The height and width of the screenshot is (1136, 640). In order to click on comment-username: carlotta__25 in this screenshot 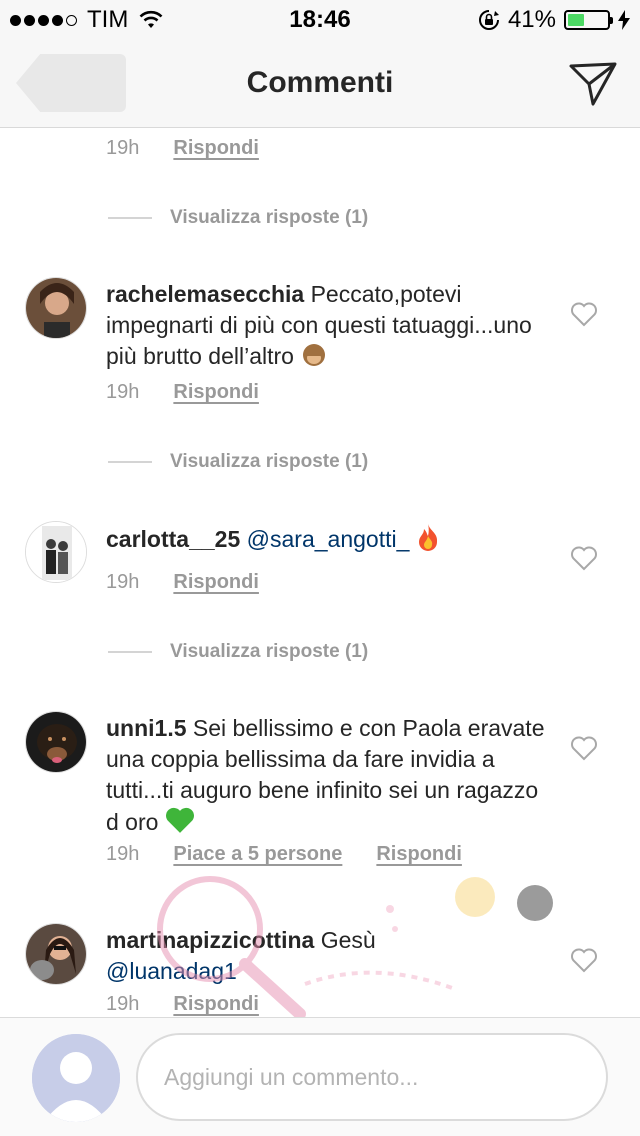, I will do `click(173, 539)`.